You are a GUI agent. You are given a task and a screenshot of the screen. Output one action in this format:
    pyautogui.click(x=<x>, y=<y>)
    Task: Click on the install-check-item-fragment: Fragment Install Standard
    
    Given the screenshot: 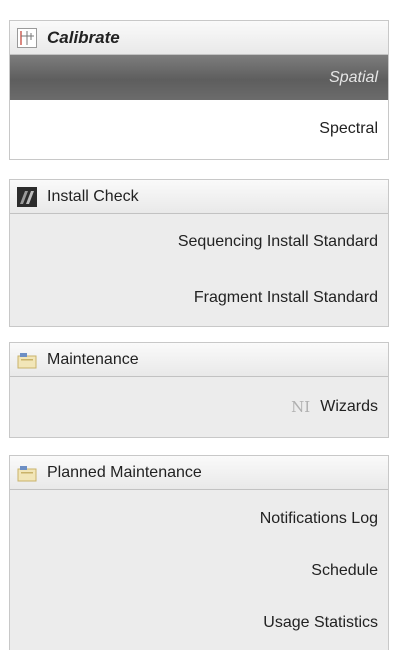 What is the action you would take?
    pyautogui.click(x=199, y=298)
    